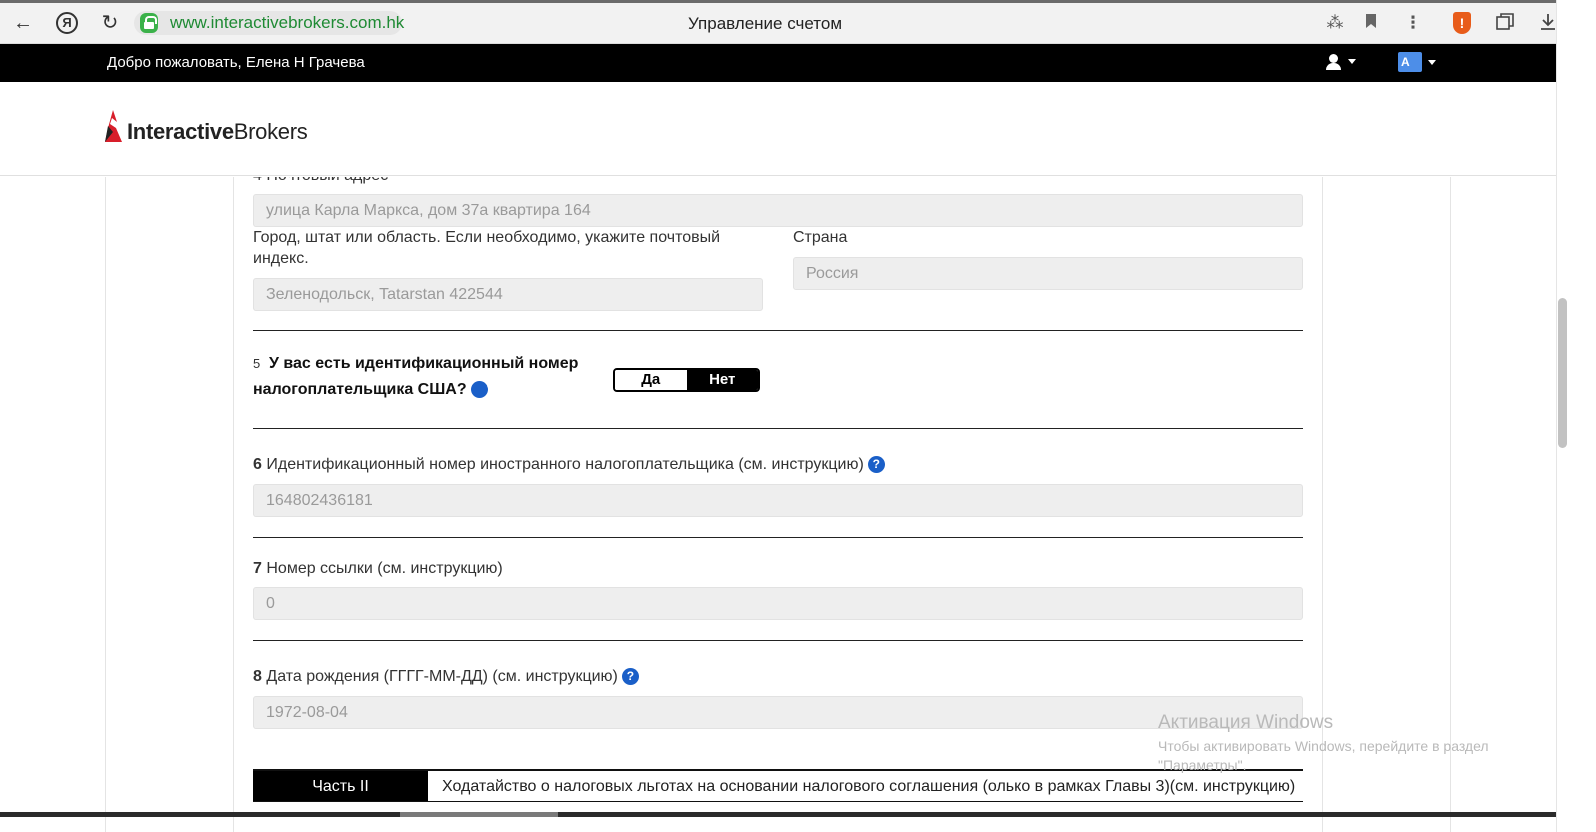 Image resolution: width=1596 pixels, height=832 pixels. What do you see at coordinates (67, 23) in the screenshot?
I see `yandex-icon: Я` at bounding box center [67, 23].